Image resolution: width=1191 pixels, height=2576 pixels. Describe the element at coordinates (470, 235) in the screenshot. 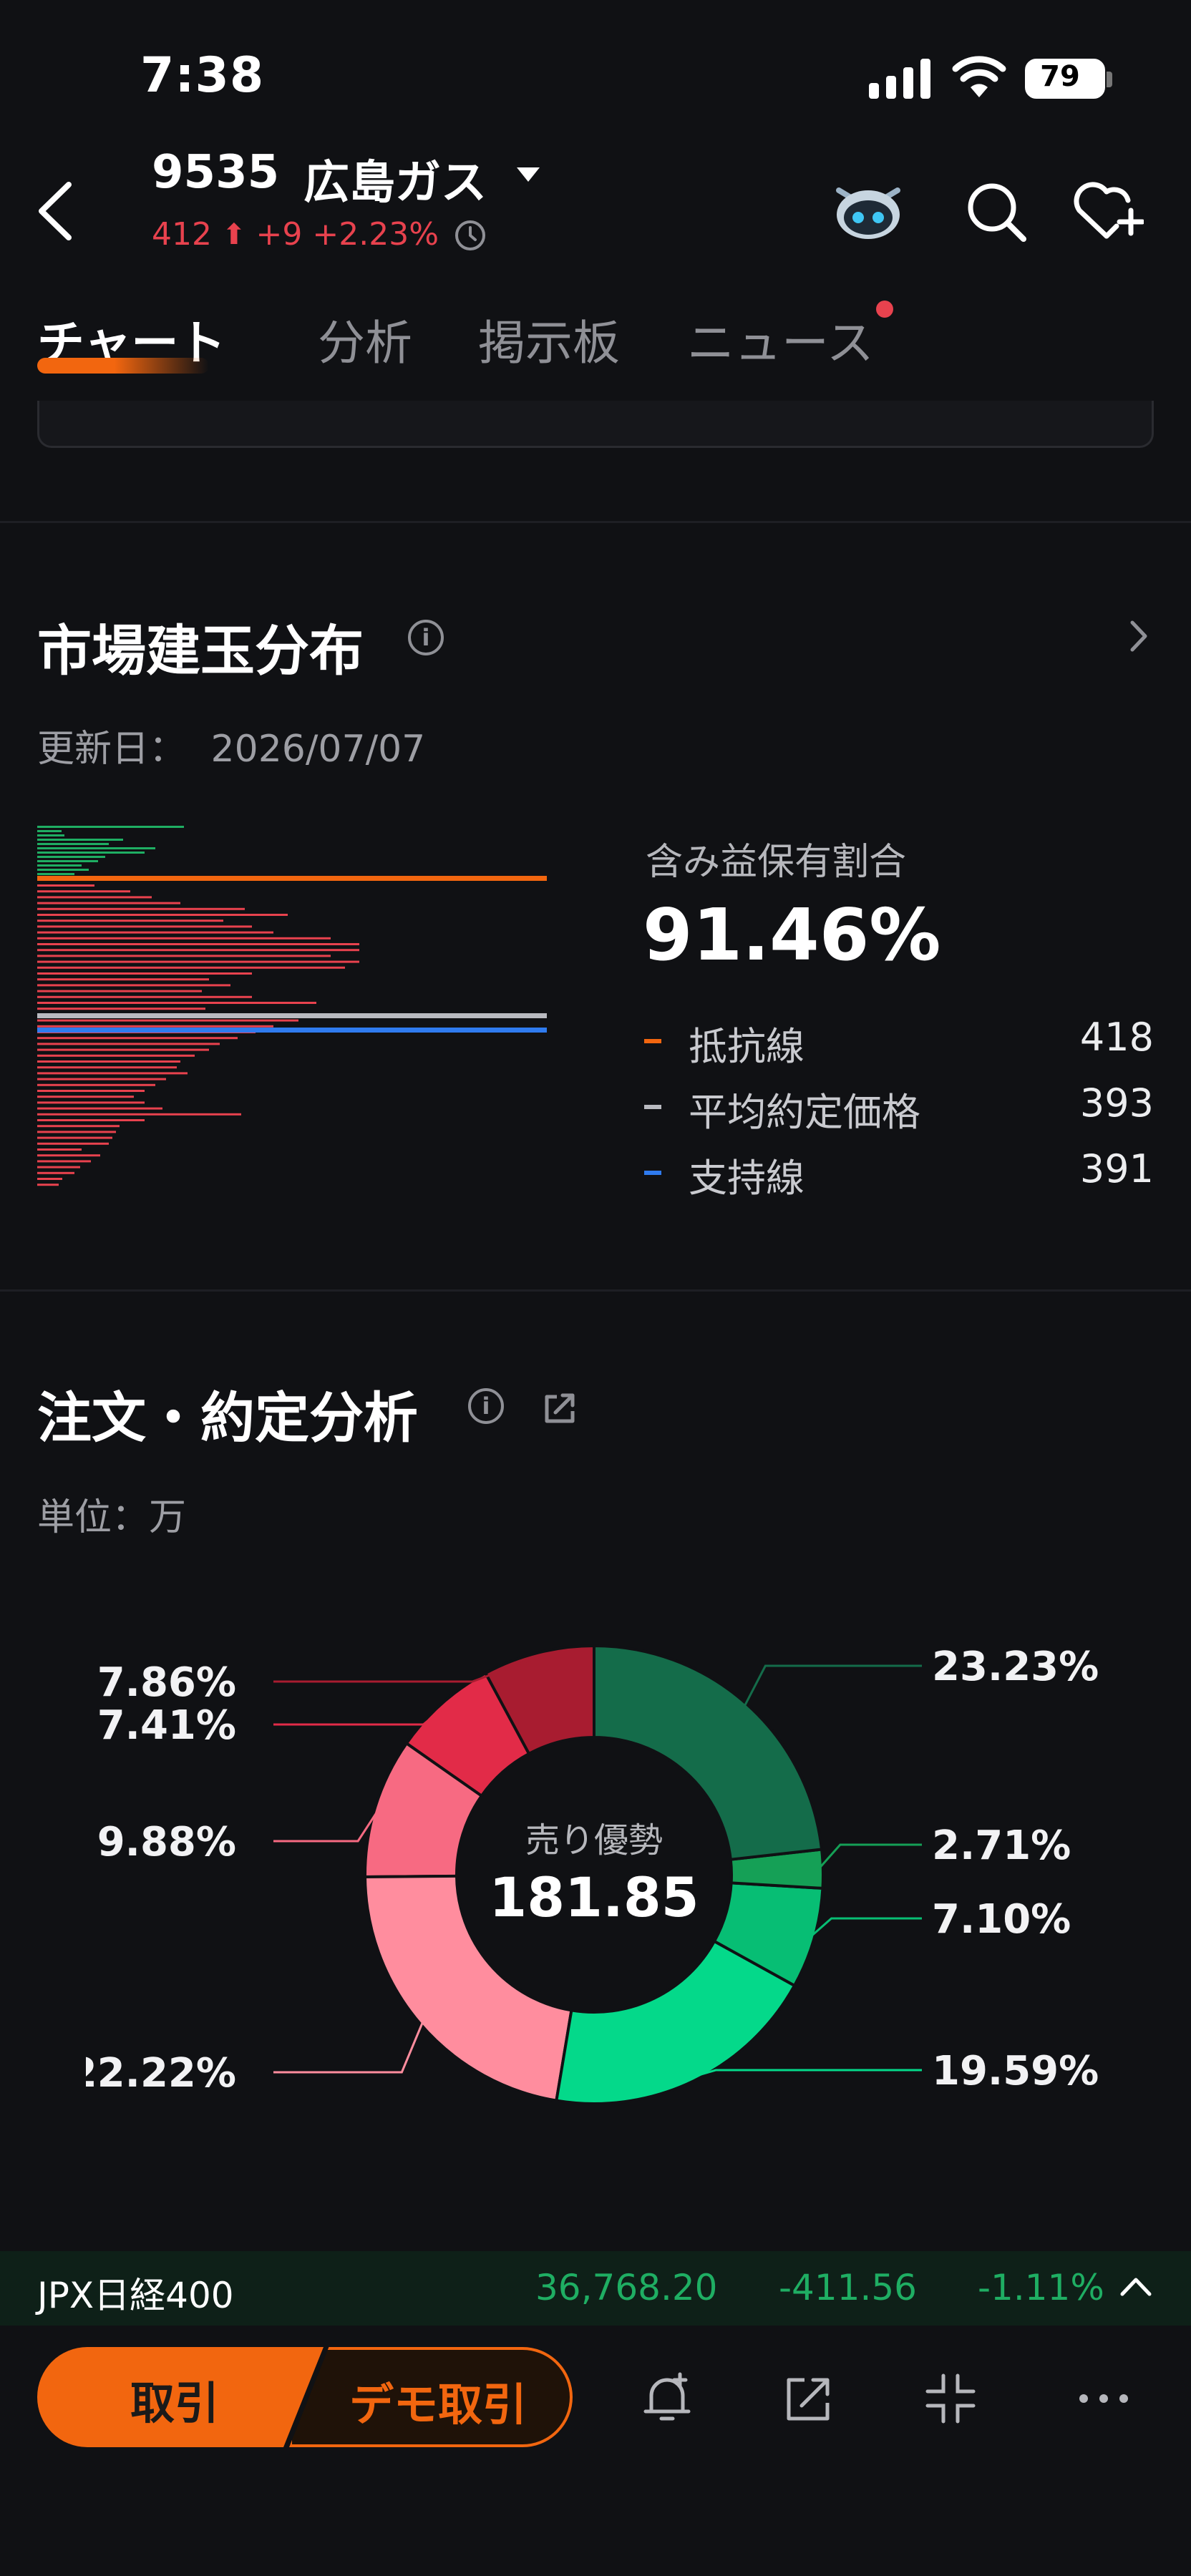

I see `clock-icon` at that location.